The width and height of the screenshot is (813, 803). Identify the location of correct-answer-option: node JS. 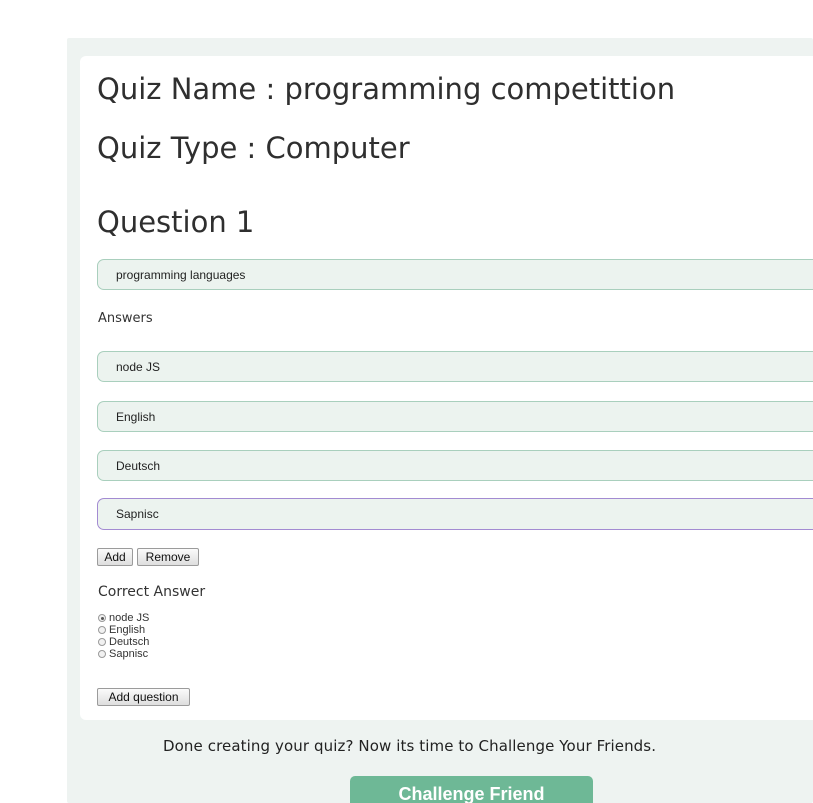
(123, 618).